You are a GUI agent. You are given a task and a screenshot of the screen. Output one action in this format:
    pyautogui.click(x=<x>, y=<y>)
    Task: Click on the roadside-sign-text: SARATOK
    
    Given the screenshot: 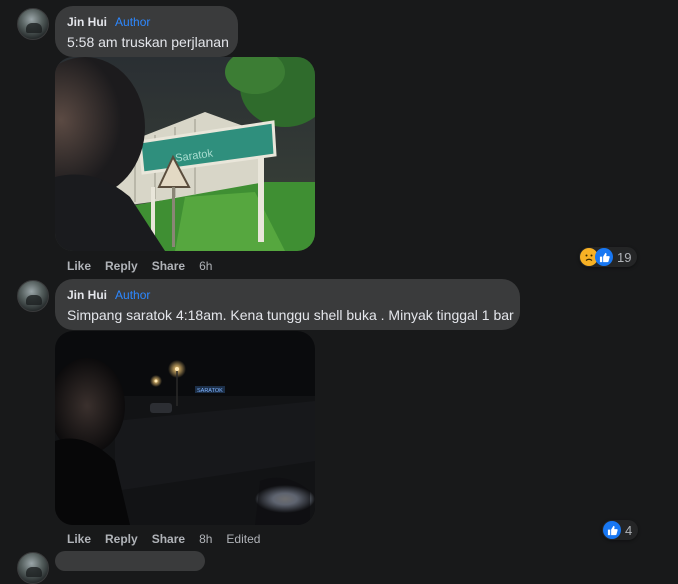 What is the action you would take?
    pyautogui.click(x=210, y=391)
    